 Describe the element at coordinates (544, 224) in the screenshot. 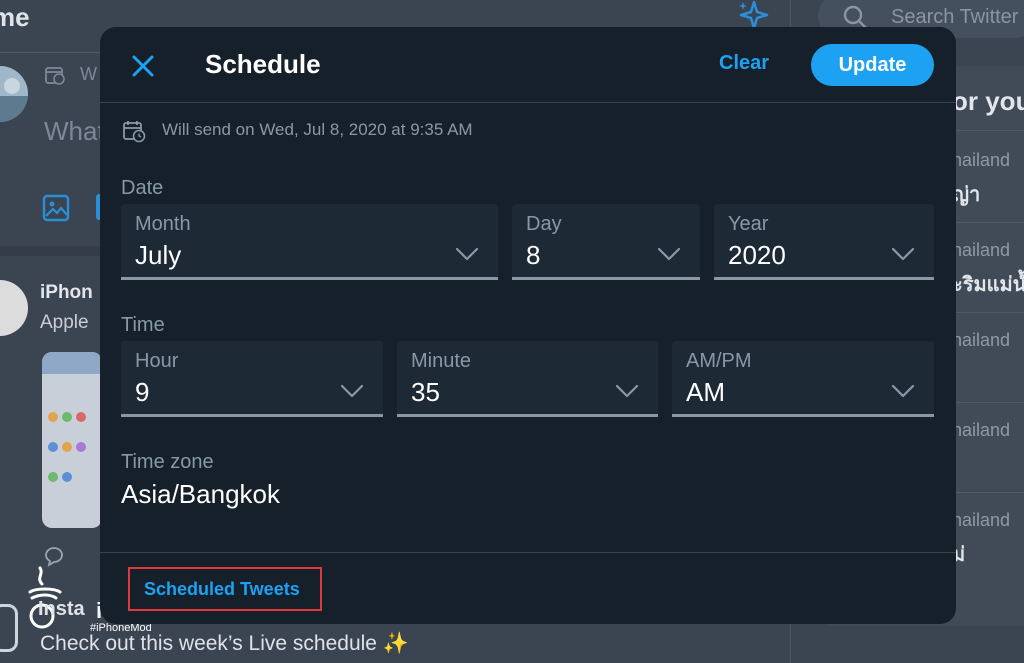

I see `field-label: Day` at that location.